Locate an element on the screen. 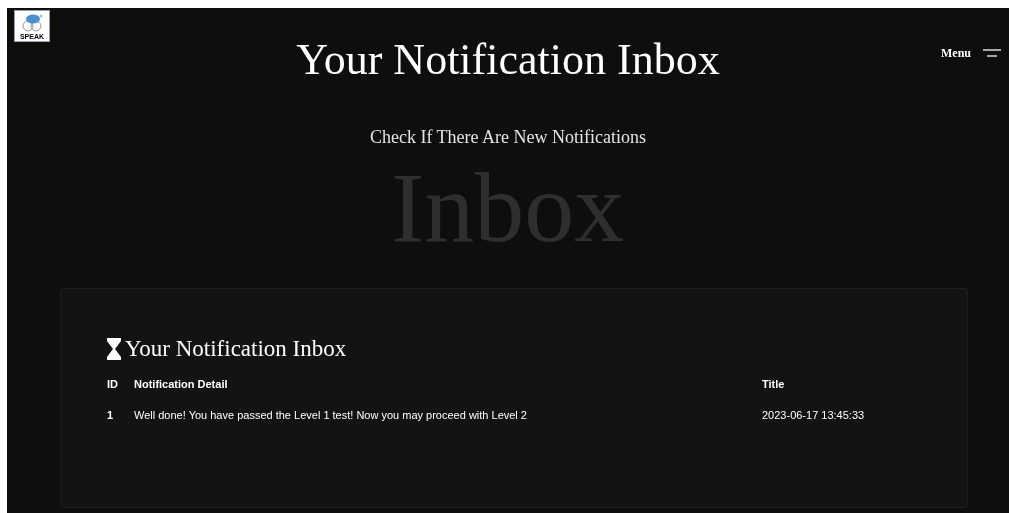  column-header: Notification Detail is located at coordinates (181, 384).